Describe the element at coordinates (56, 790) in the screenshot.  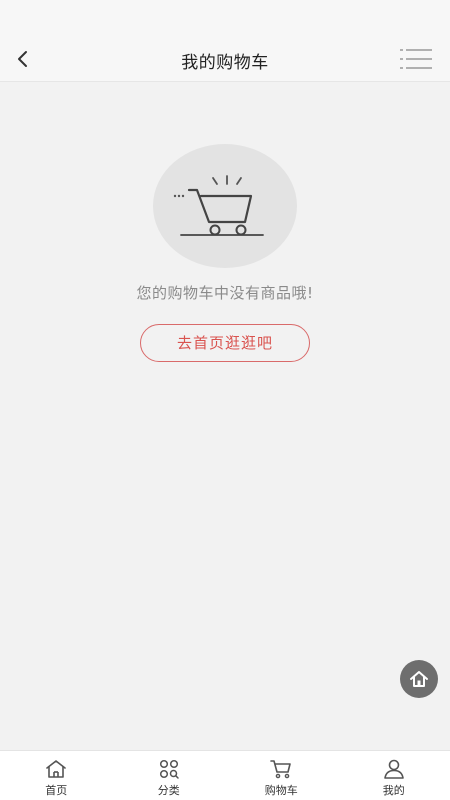
I see `tab-home-label: 首页` at that location.